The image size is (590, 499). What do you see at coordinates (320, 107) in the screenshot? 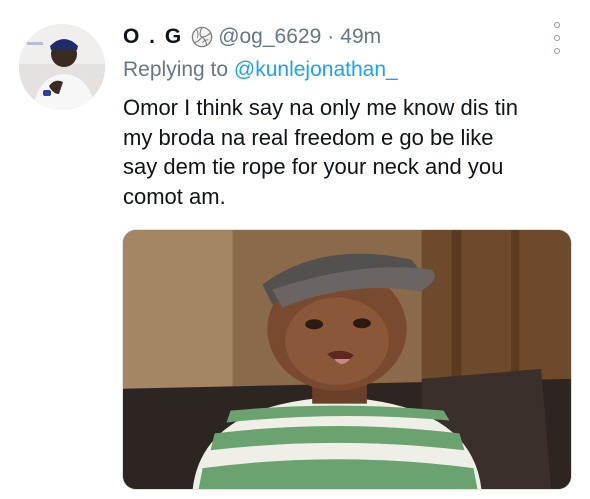
I see `tweet-text-line: Omor I think say na only me know dis tin` at bounding box center [320, 107].